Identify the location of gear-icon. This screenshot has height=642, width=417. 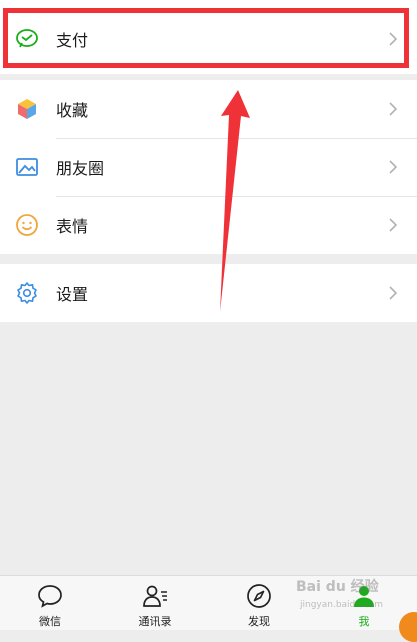
(27, 293).